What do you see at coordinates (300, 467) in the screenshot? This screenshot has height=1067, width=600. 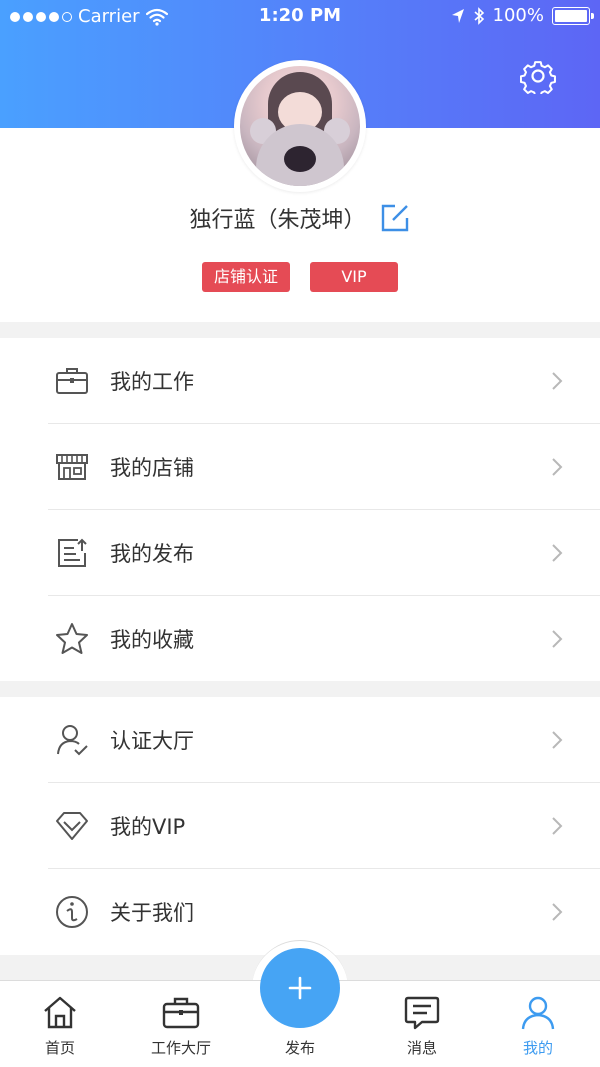 I see `menu-item-my-store: 我的店铺` at bounding box center [300, 467].